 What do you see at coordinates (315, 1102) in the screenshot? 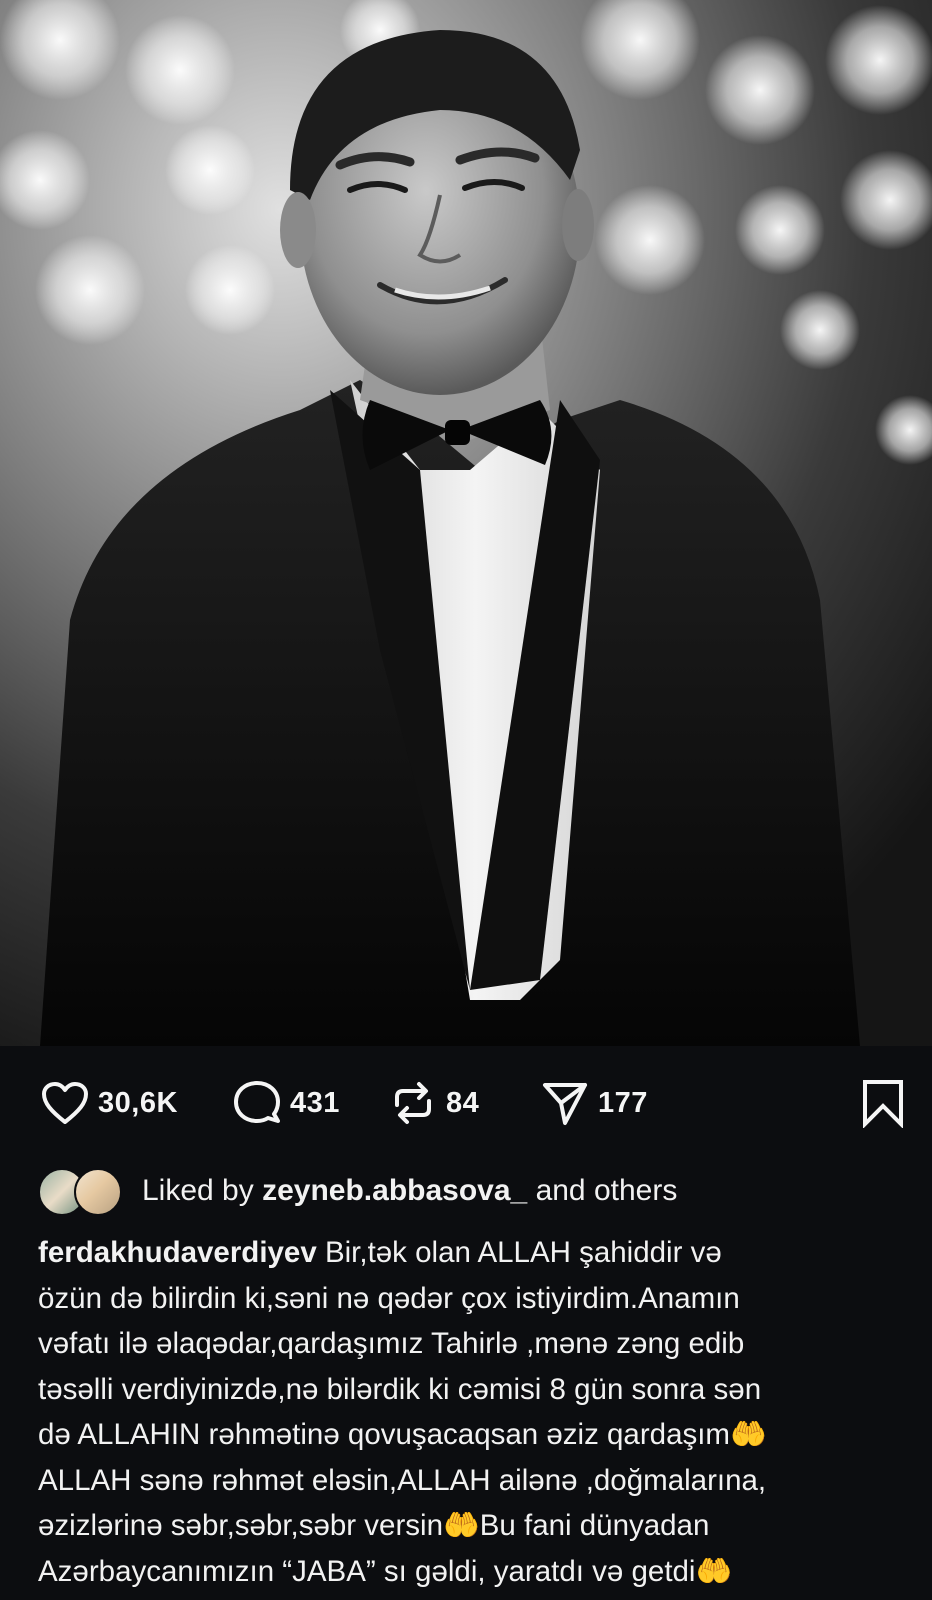
I see `comments-count: 431` at bounding box center [315, 1102].